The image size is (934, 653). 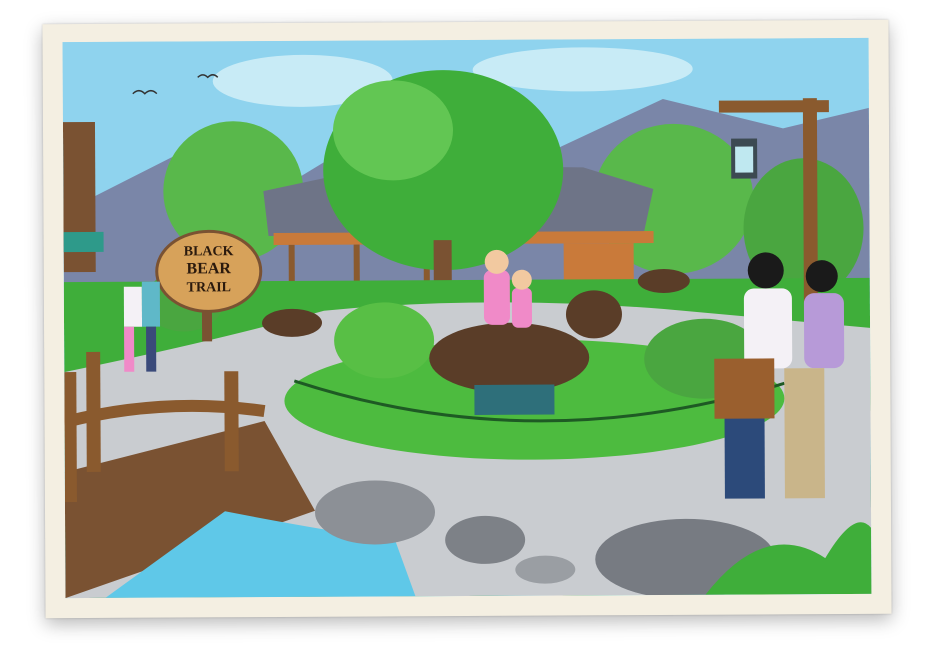 What do you see at coordinates (384, 340) in the screenshot?
I see `bush` at bounding box center [384, 340].